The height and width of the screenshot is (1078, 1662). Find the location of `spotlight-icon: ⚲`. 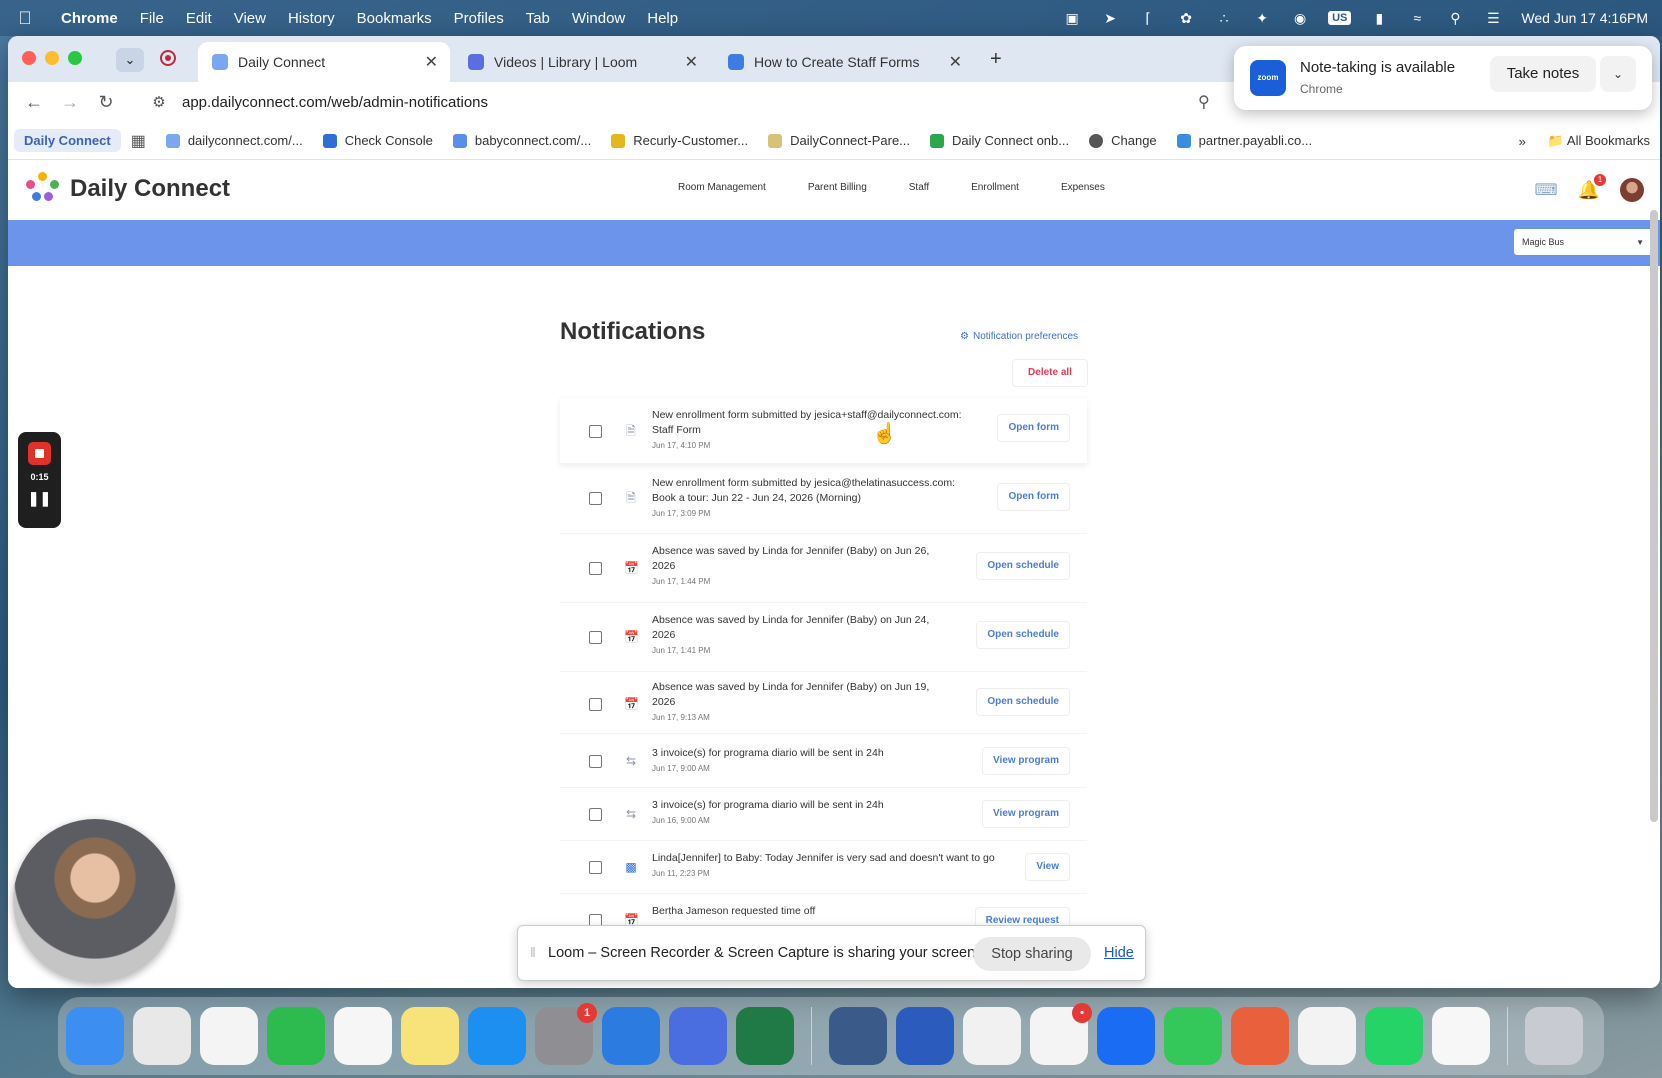

spotlight-icon: ⚲ is located at coordinates (1455, 18).